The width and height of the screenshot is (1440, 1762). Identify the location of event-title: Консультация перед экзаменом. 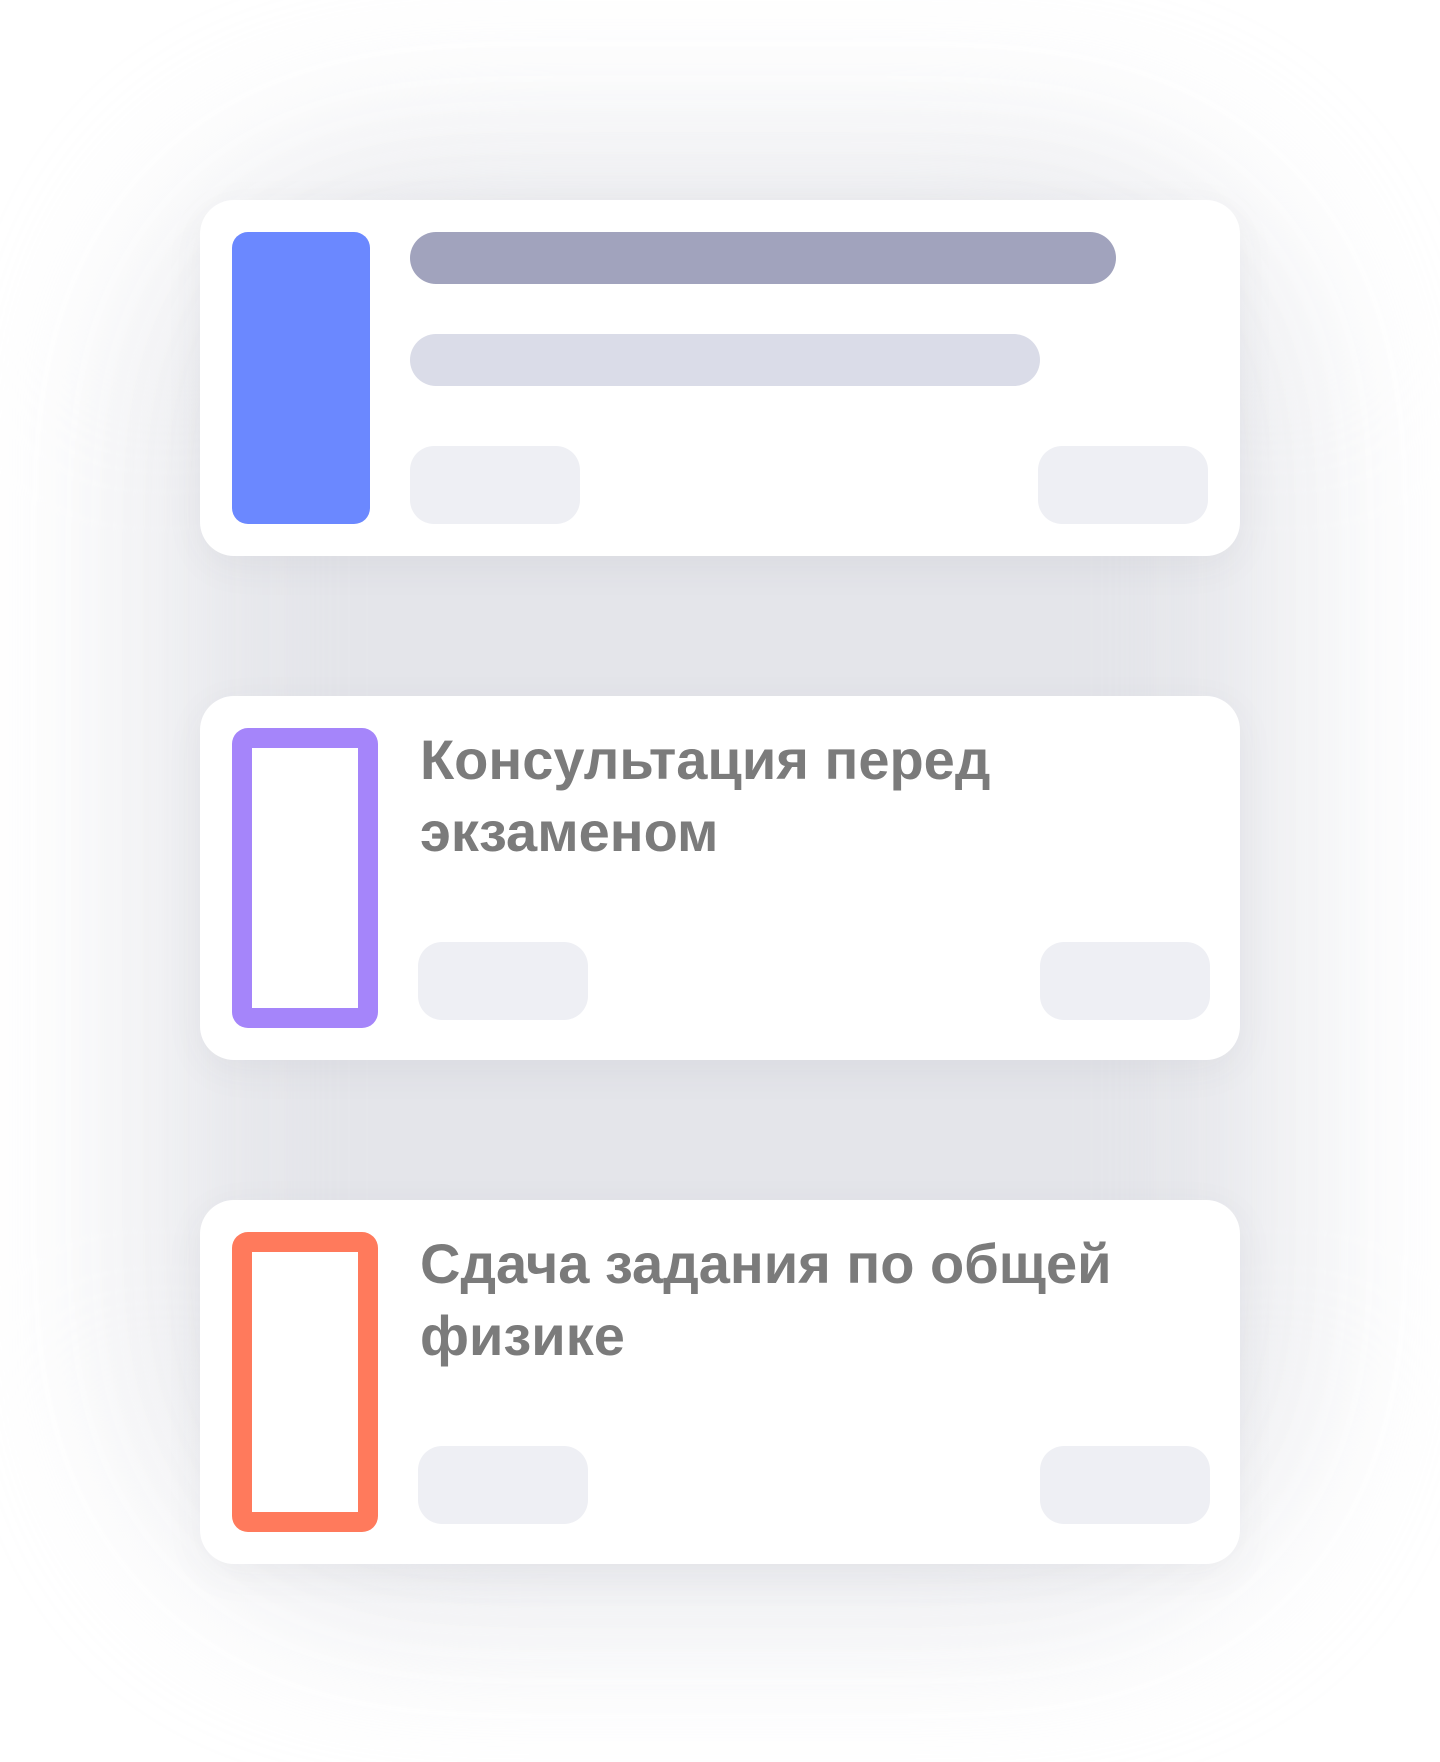
(705, 795).